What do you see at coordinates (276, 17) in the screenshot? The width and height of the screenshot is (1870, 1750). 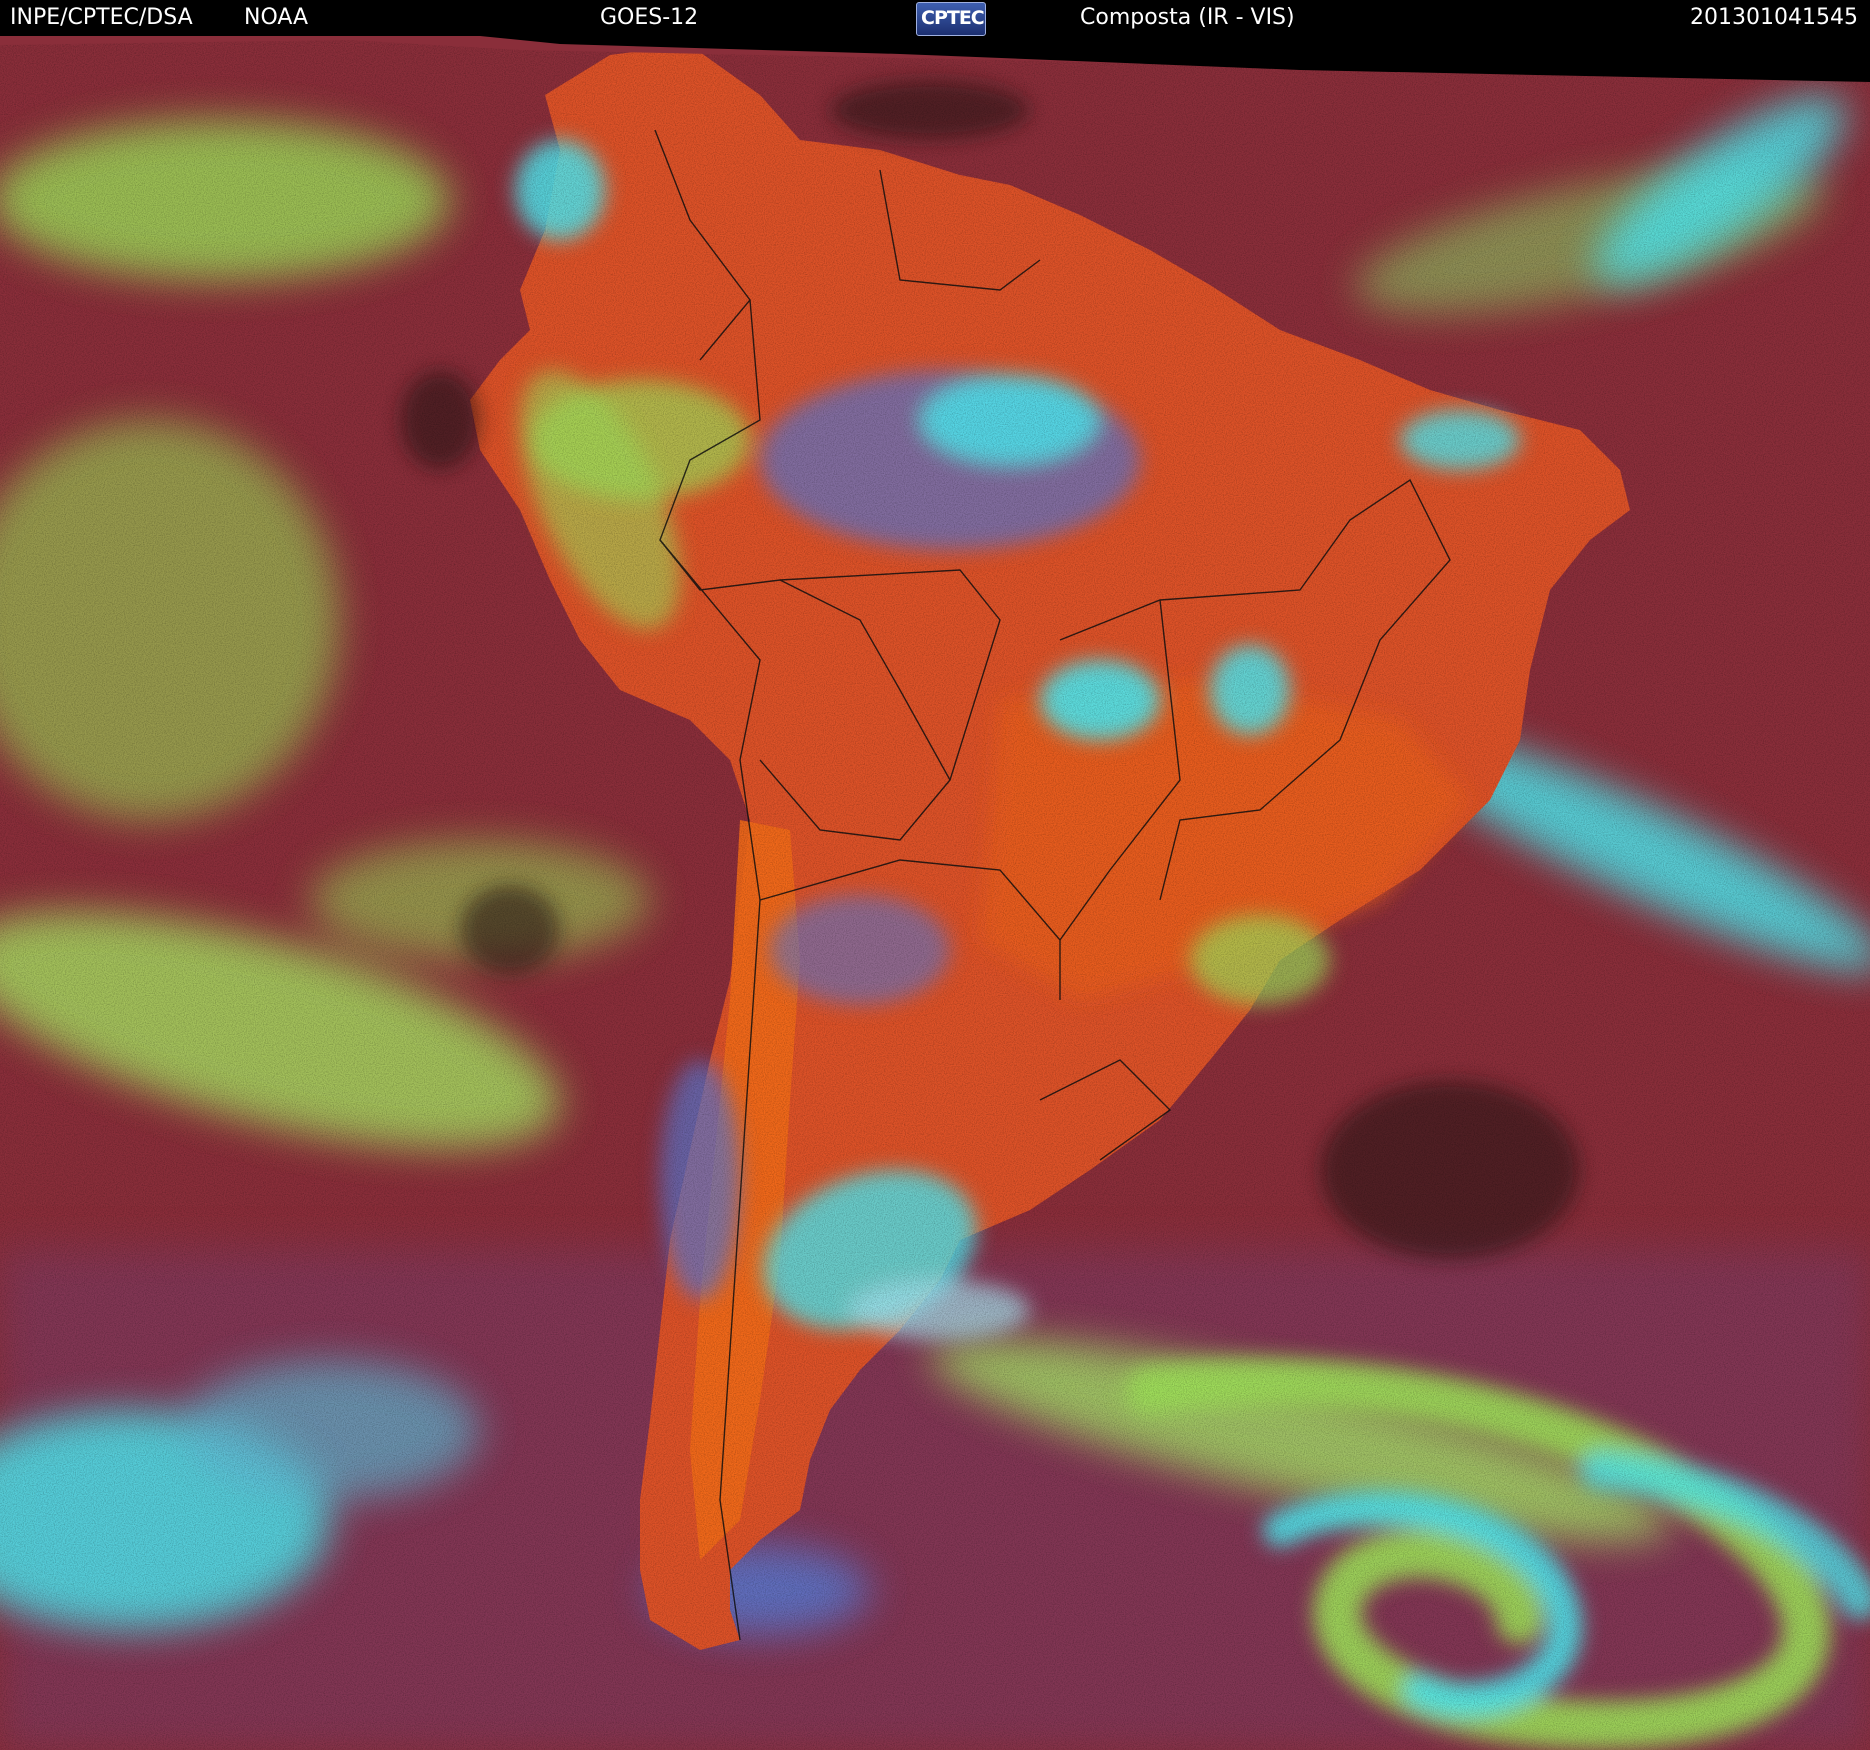 I see `agency-label: NOAA` at bounding box center [276, 17].